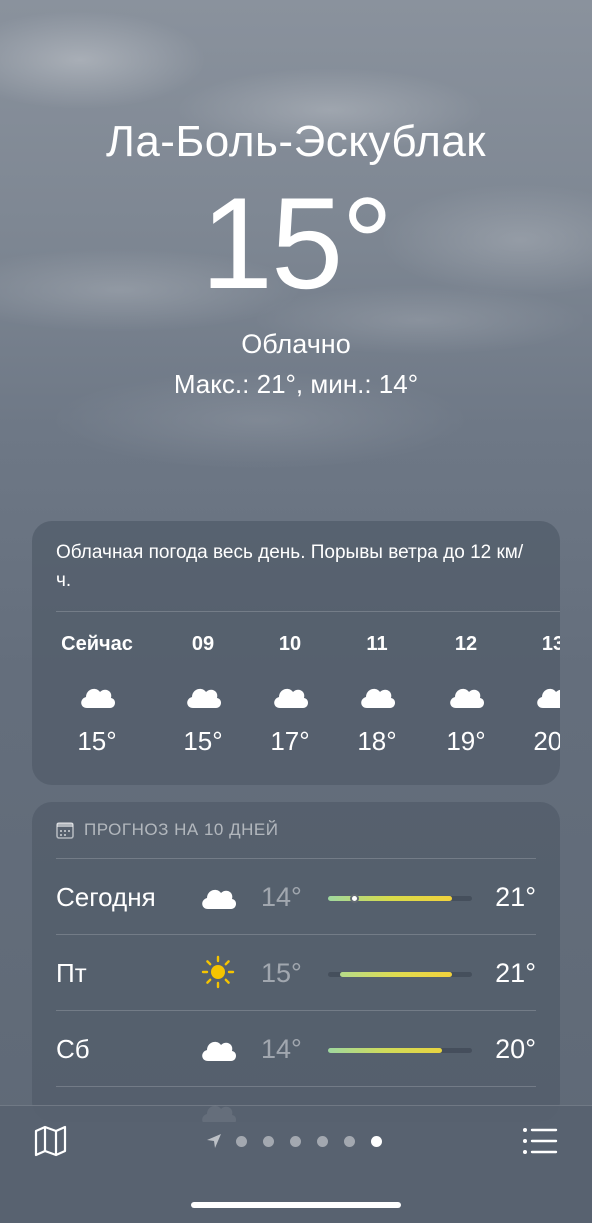 Image resolution: width=592 pixels, height=1223 pixels. I want to click on hour-label: 13, so click(550, 644).